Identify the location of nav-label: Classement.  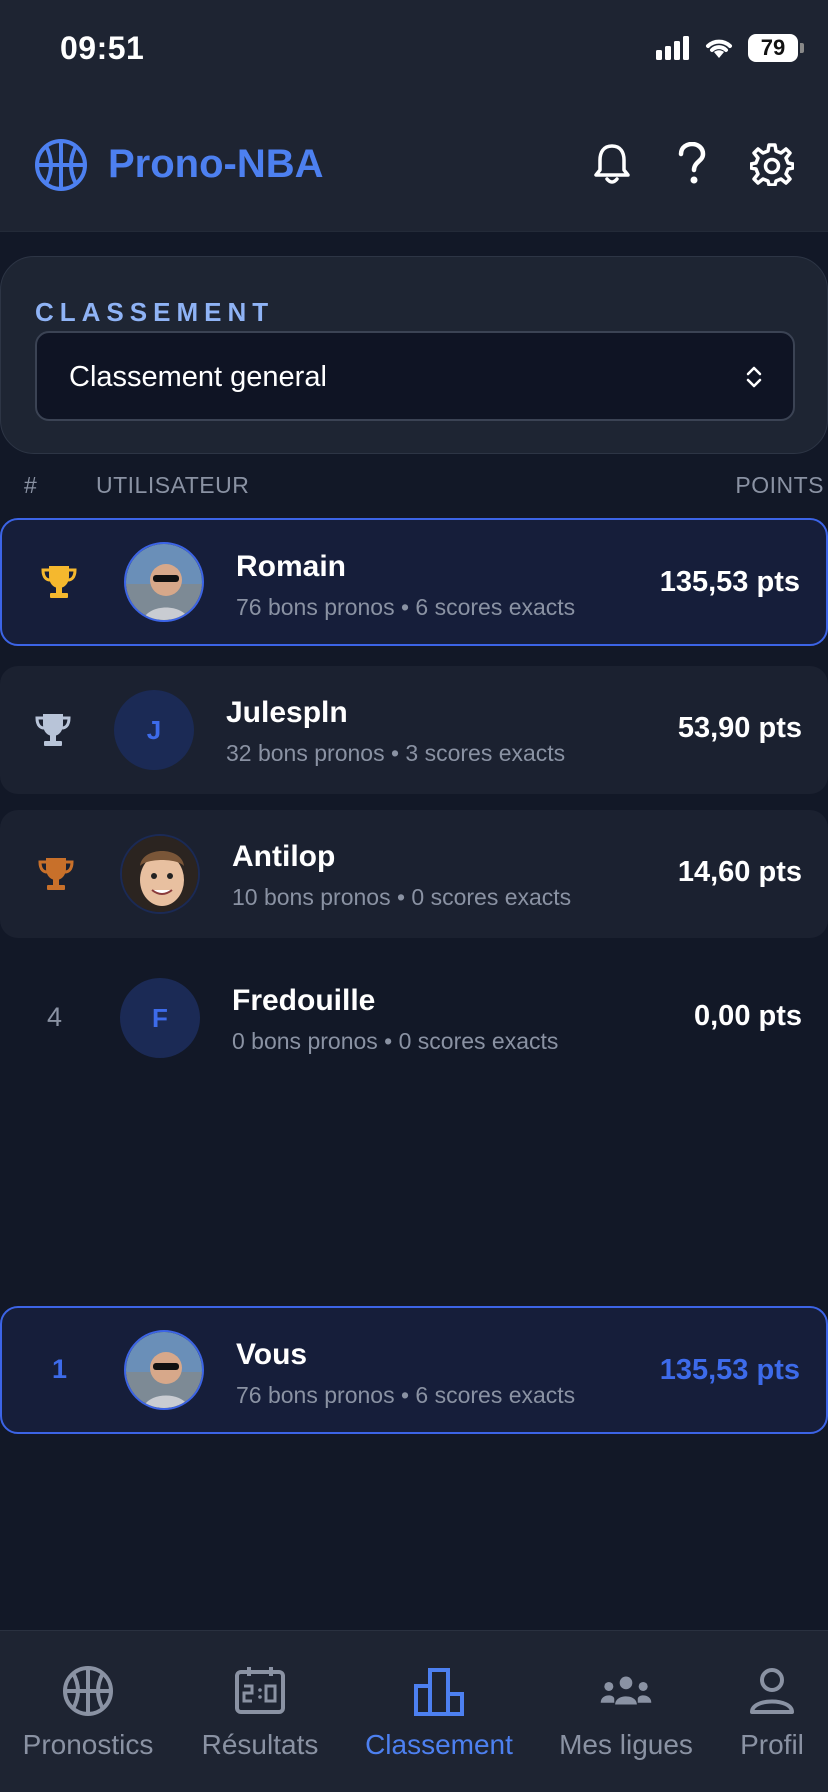
(439, 1744).